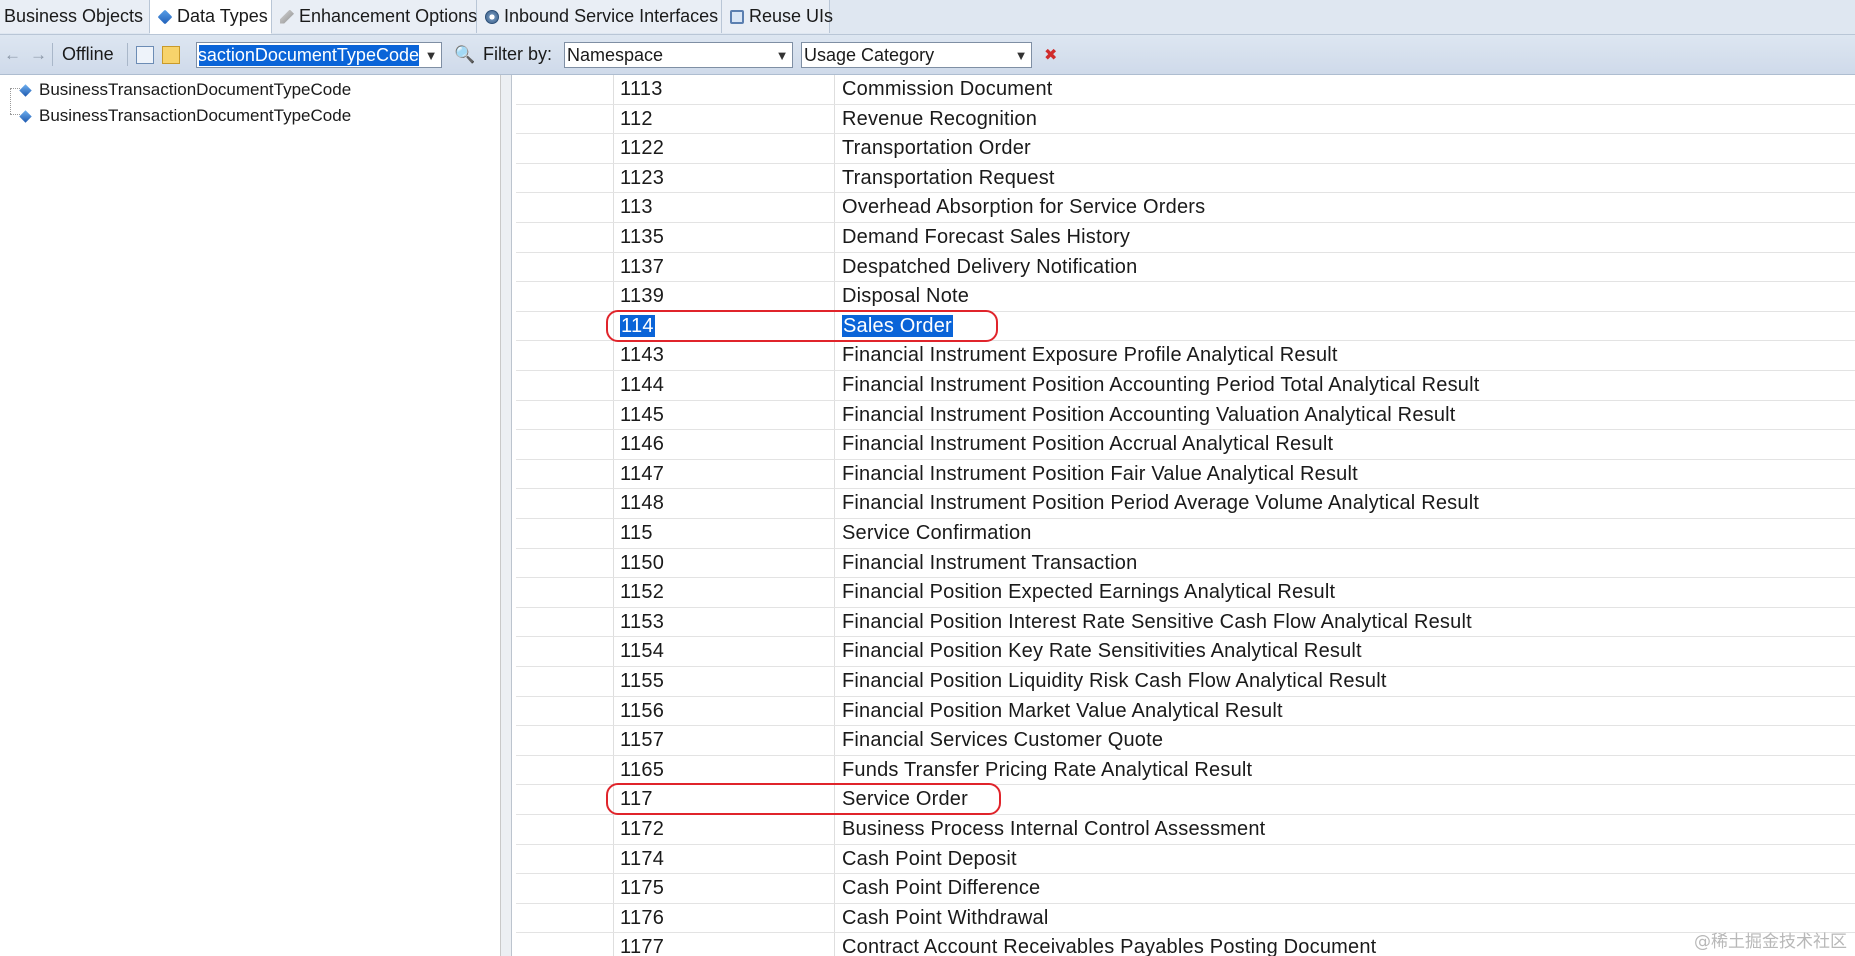 This screenshot has height=956, width=1855. I want to click on code-value: 1153, so click(642, 621).